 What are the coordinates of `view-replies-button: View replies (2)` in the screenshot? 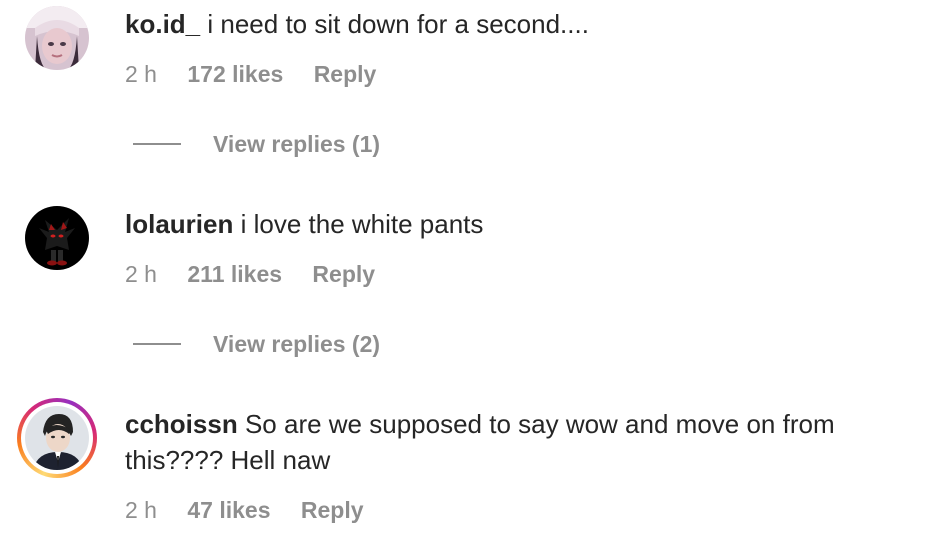 It's located at (256, 344).